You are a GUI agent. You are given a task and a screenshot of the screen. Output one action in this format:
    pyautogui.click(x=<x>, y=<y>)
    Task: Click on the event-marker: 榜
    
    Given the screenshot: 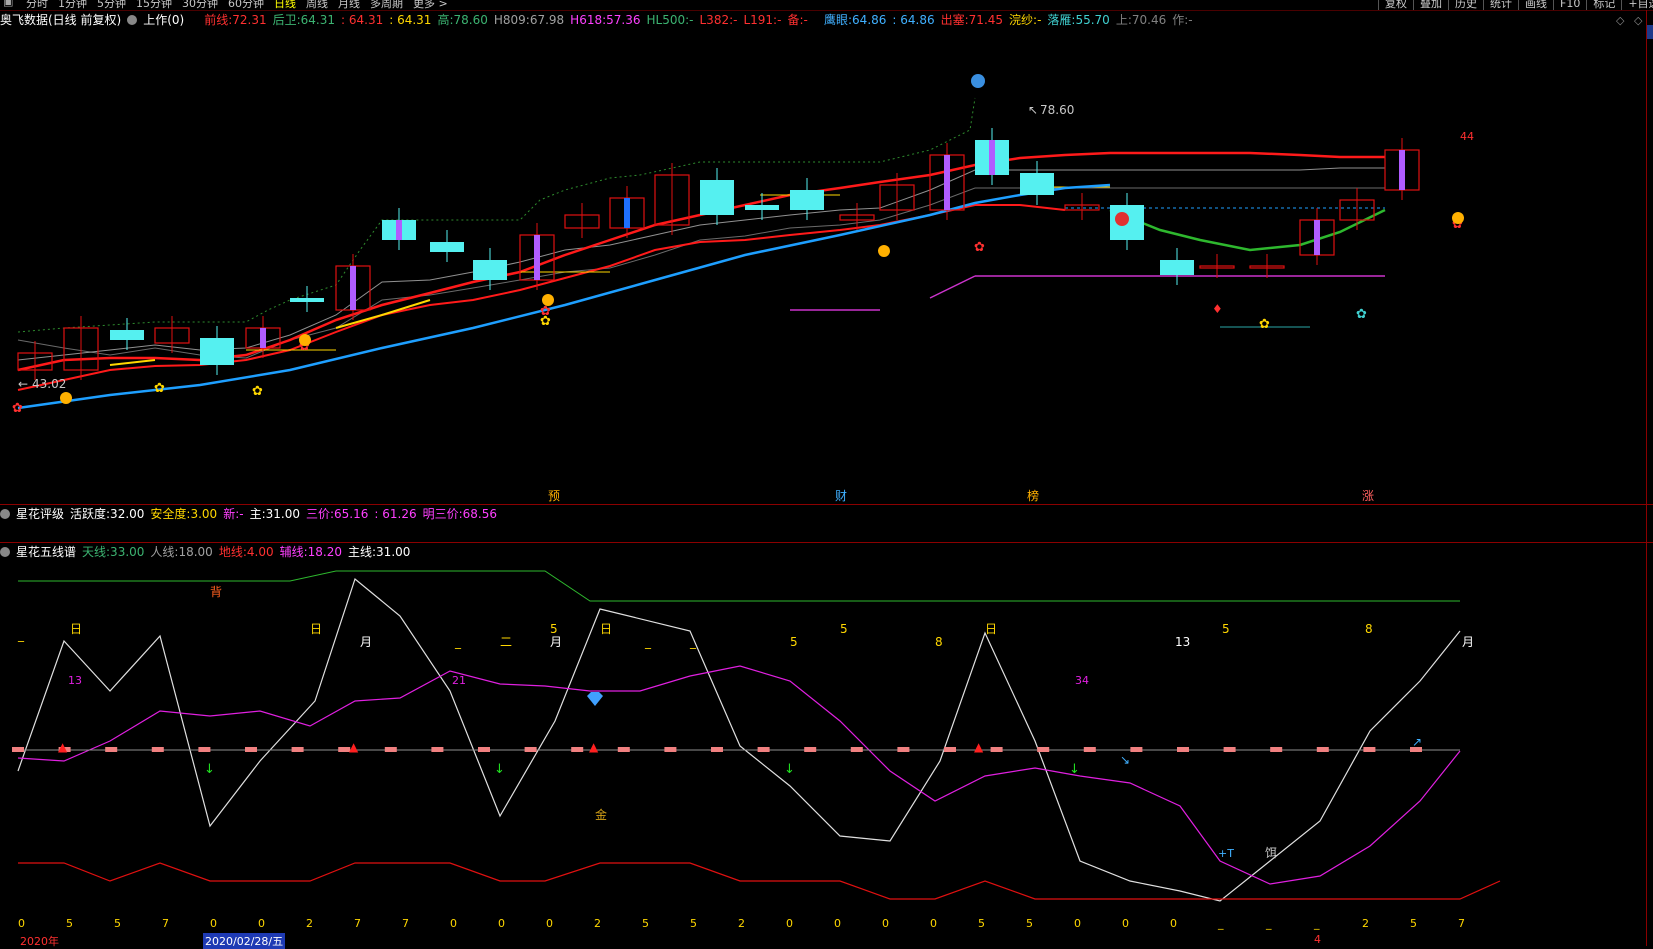 What is the action you would take?
    pyautogui.click(x=1033, y=495)
    